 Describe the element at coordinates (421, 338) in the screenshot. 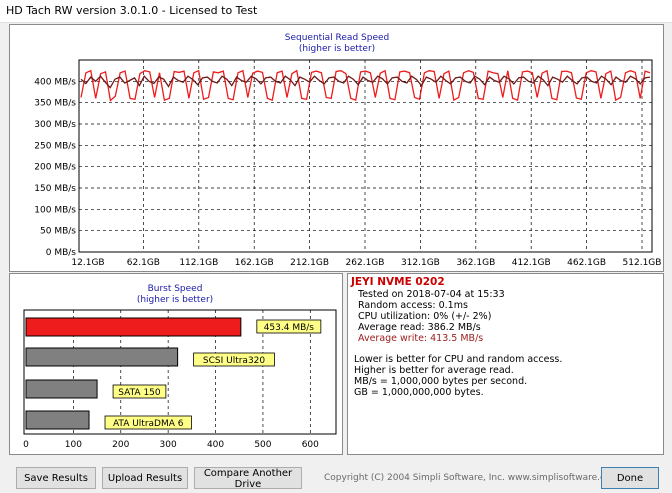

I see `average-write-text: Average write: 413.5 MB/s` at that location.